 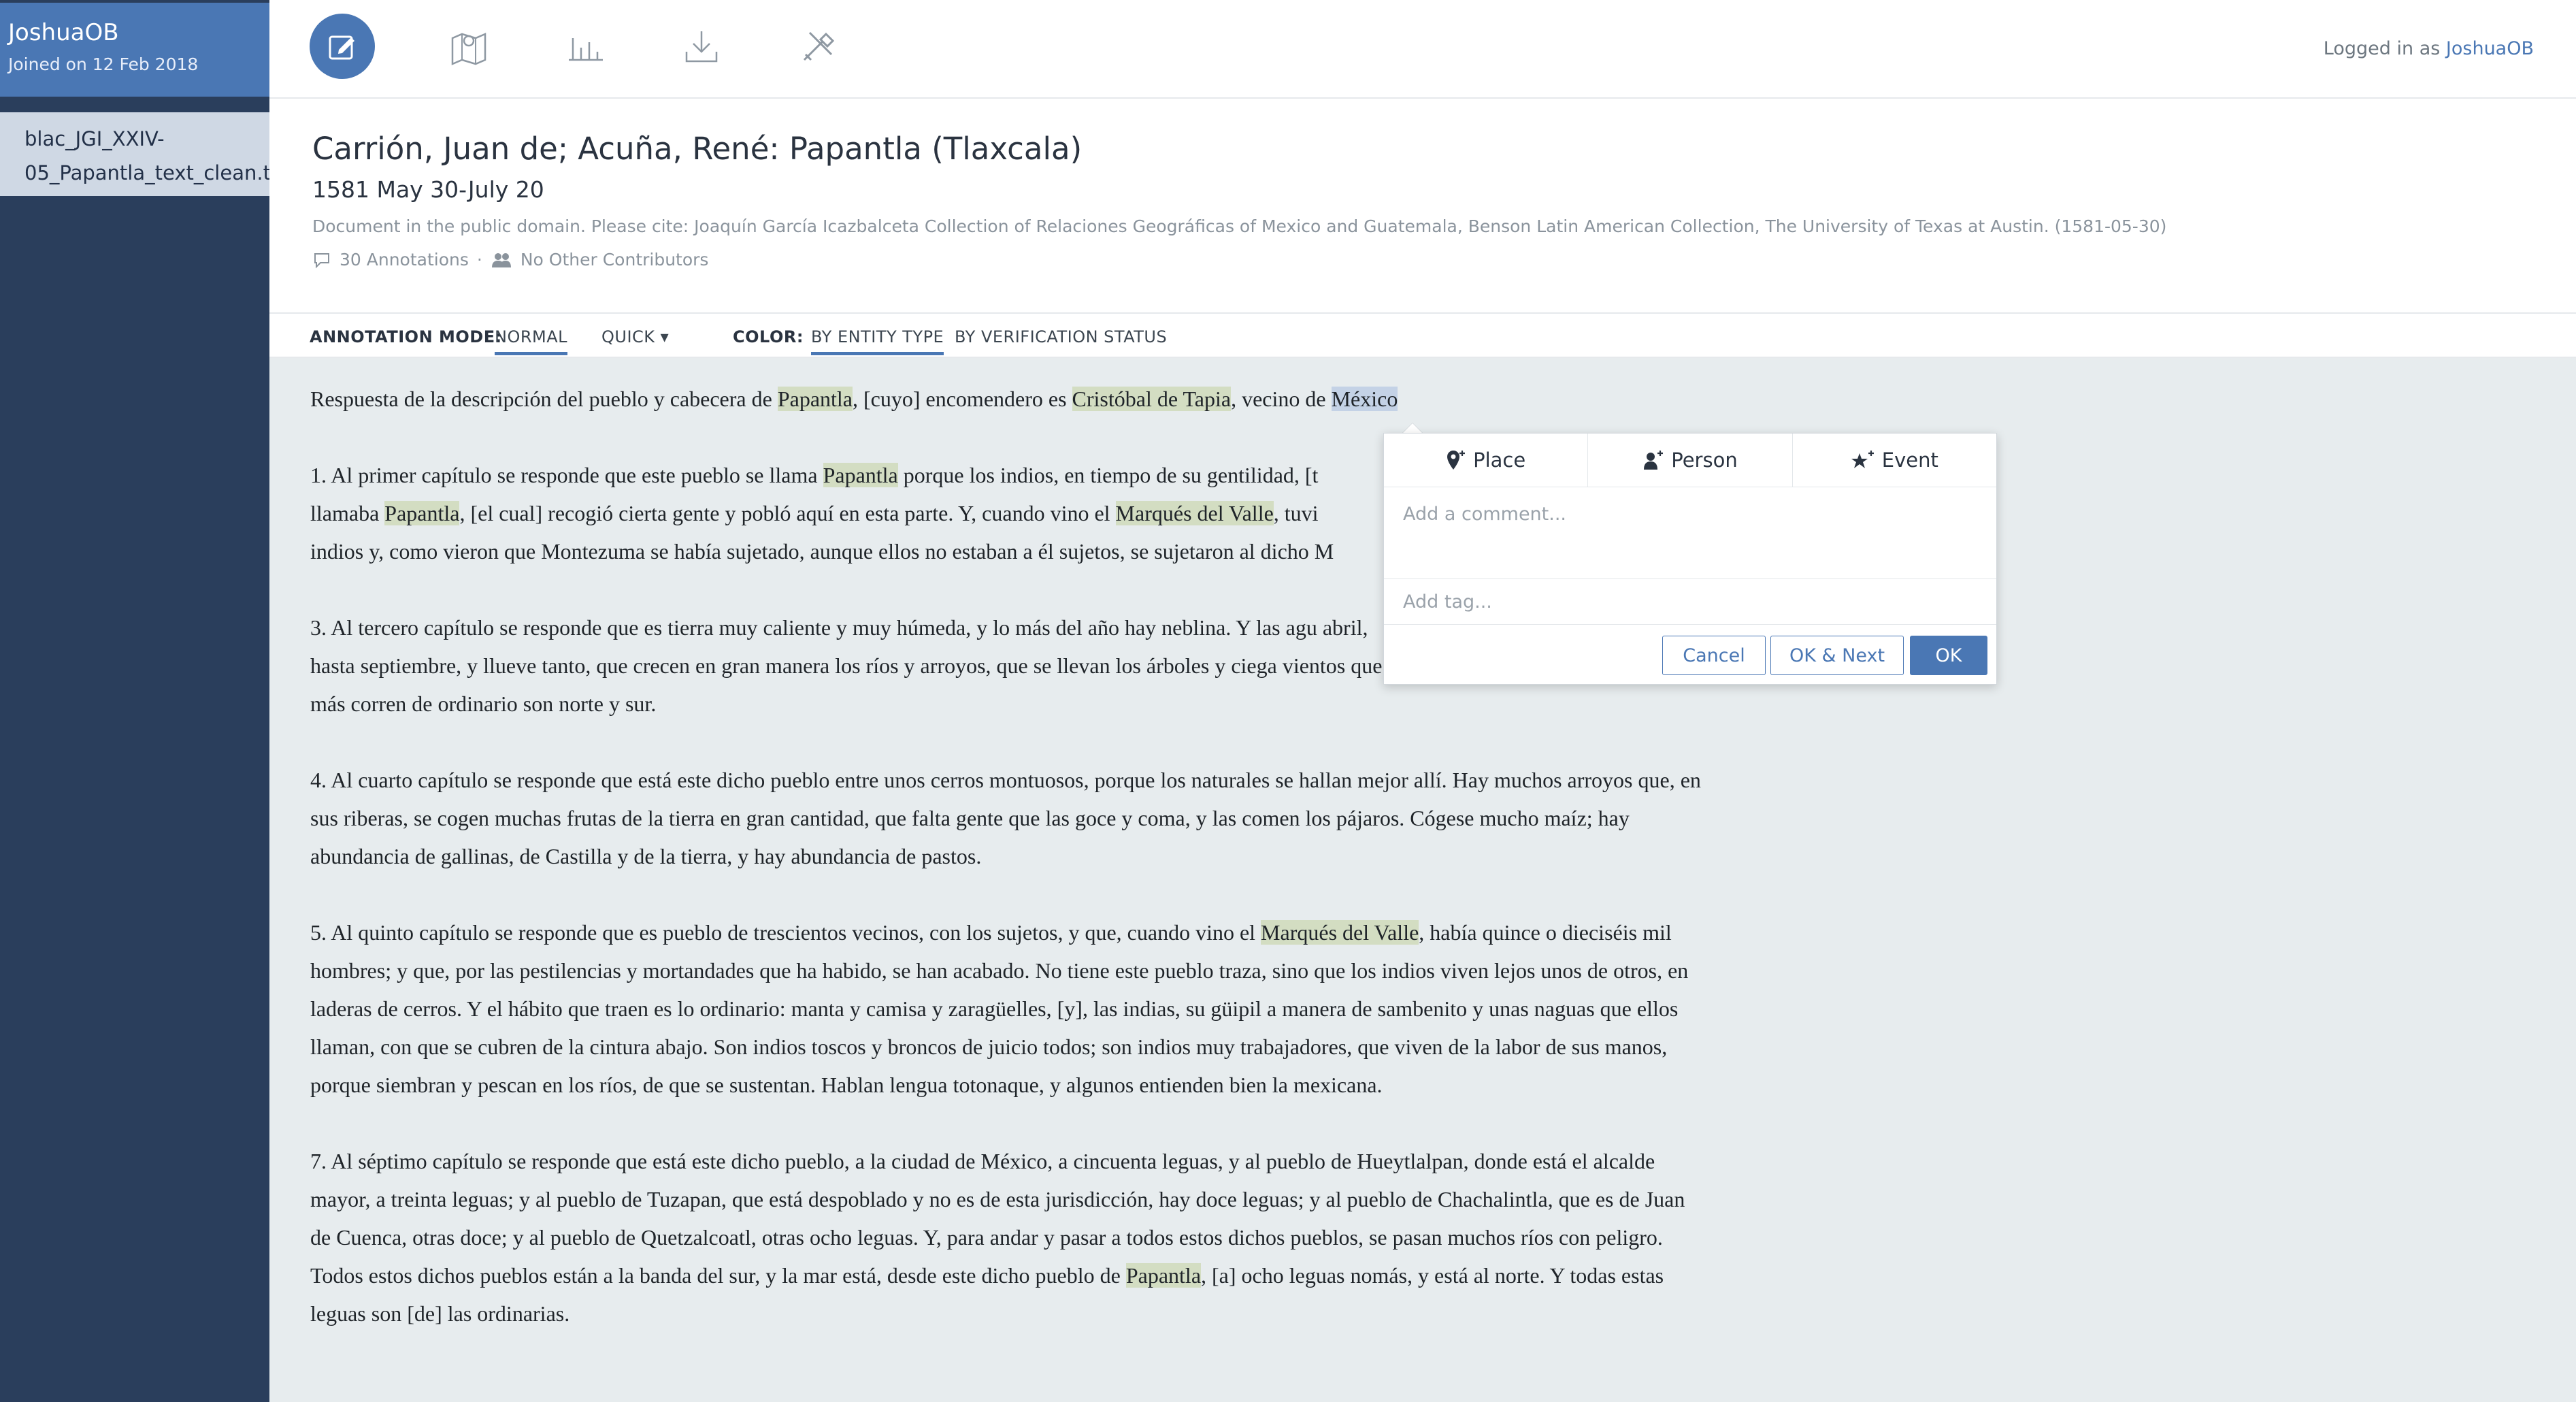 What do you see at coordinates (2382, 48) in the screenshot?
I see `login-prefix: Logged in as` at bounding box center [2382, 48].